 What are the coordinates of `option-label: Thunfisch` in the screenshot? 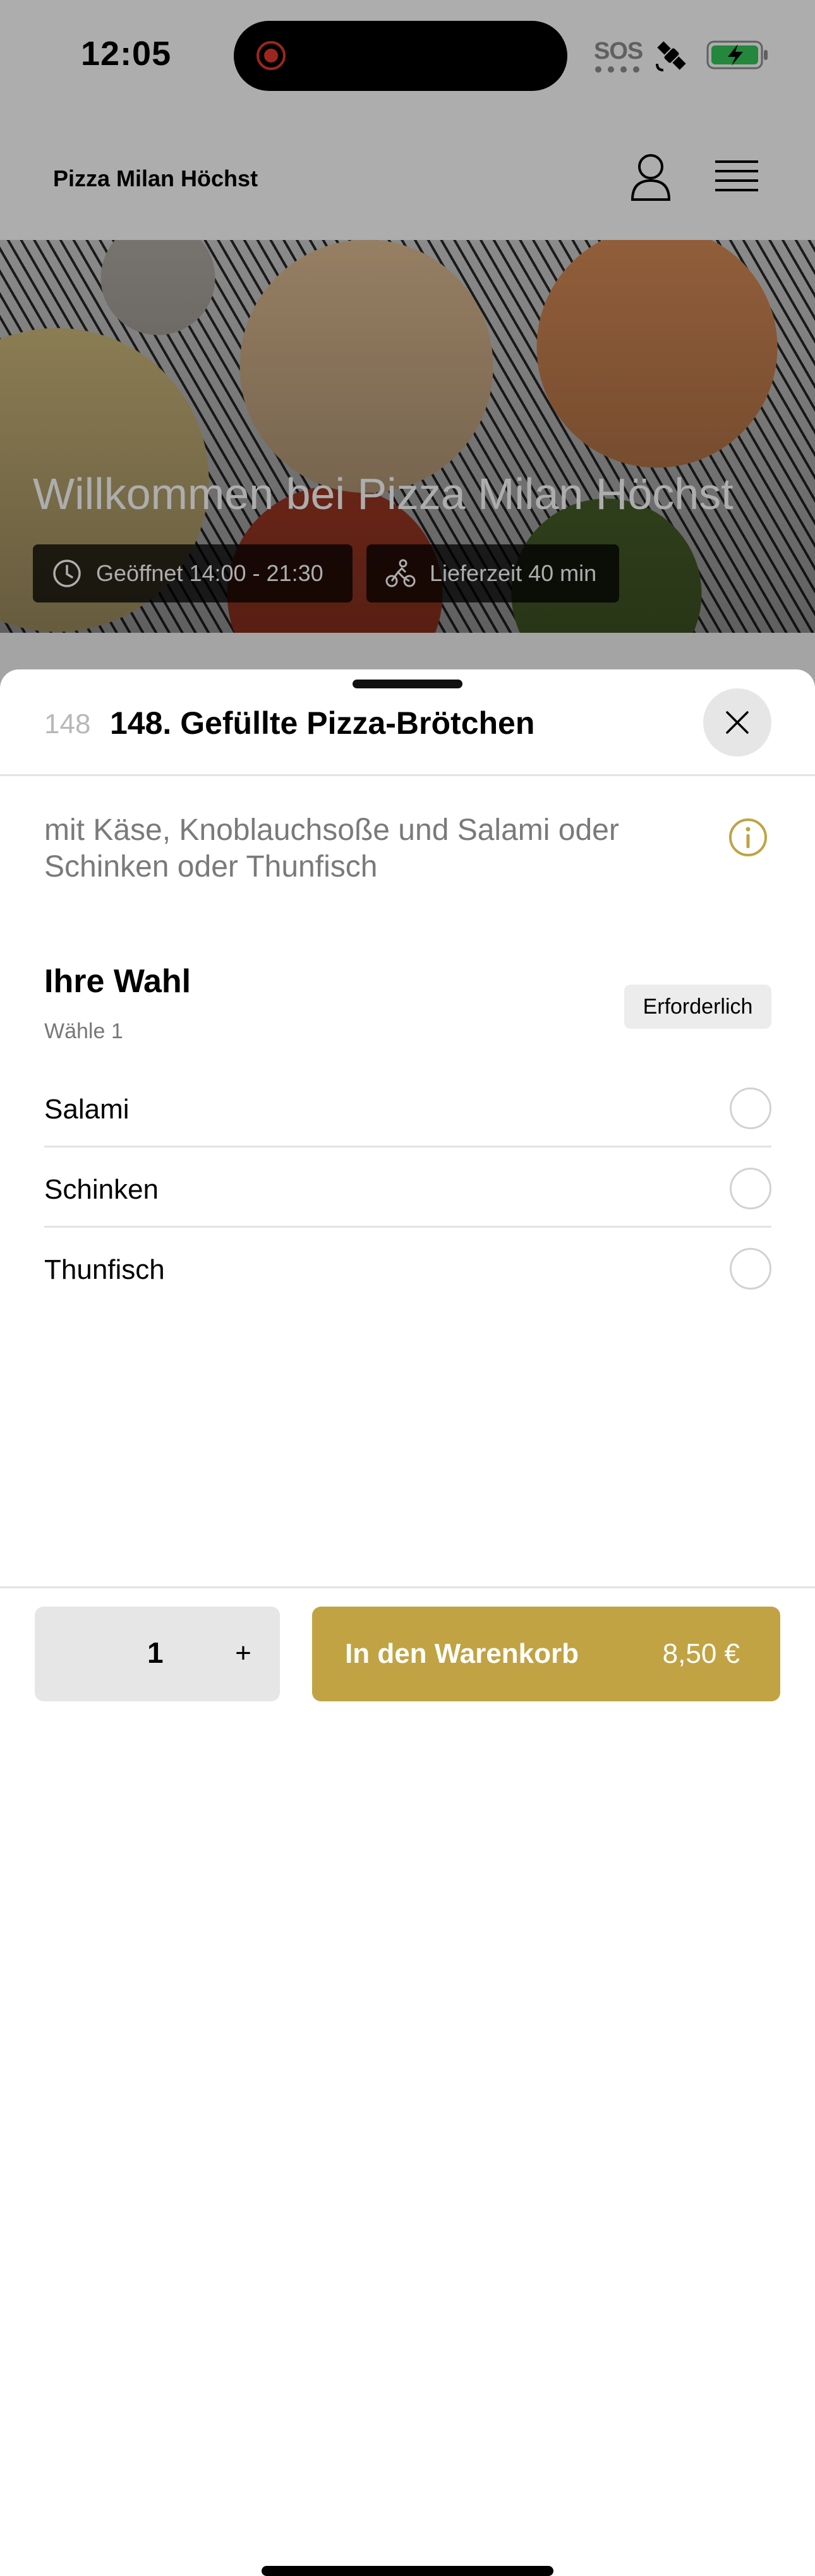 It's located at (104, 1269).